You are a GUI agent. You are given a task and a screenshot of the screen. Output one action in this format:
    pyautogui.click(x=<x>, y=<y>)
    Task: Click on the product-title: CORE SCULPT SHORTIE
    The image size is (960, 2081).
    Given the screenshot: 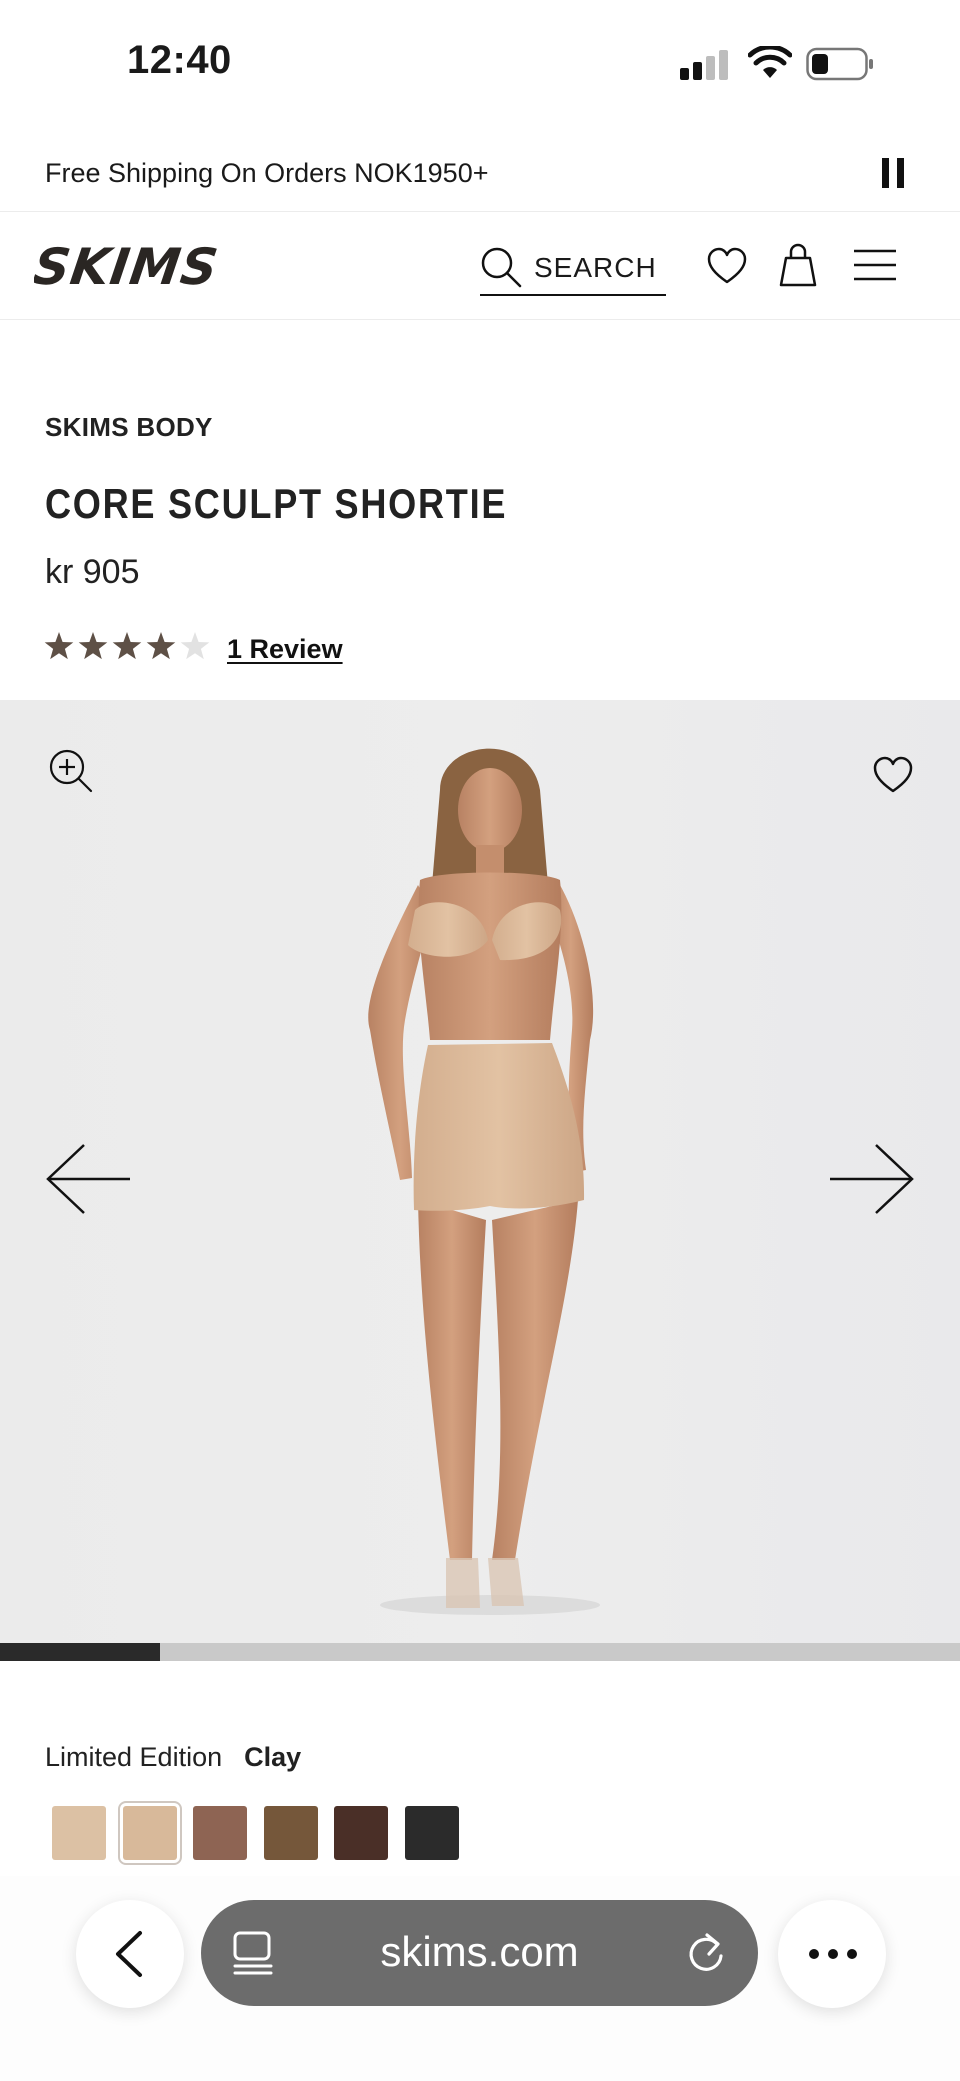 What is the action you would take?
    pyautogui.click(x=276, y=503)
    